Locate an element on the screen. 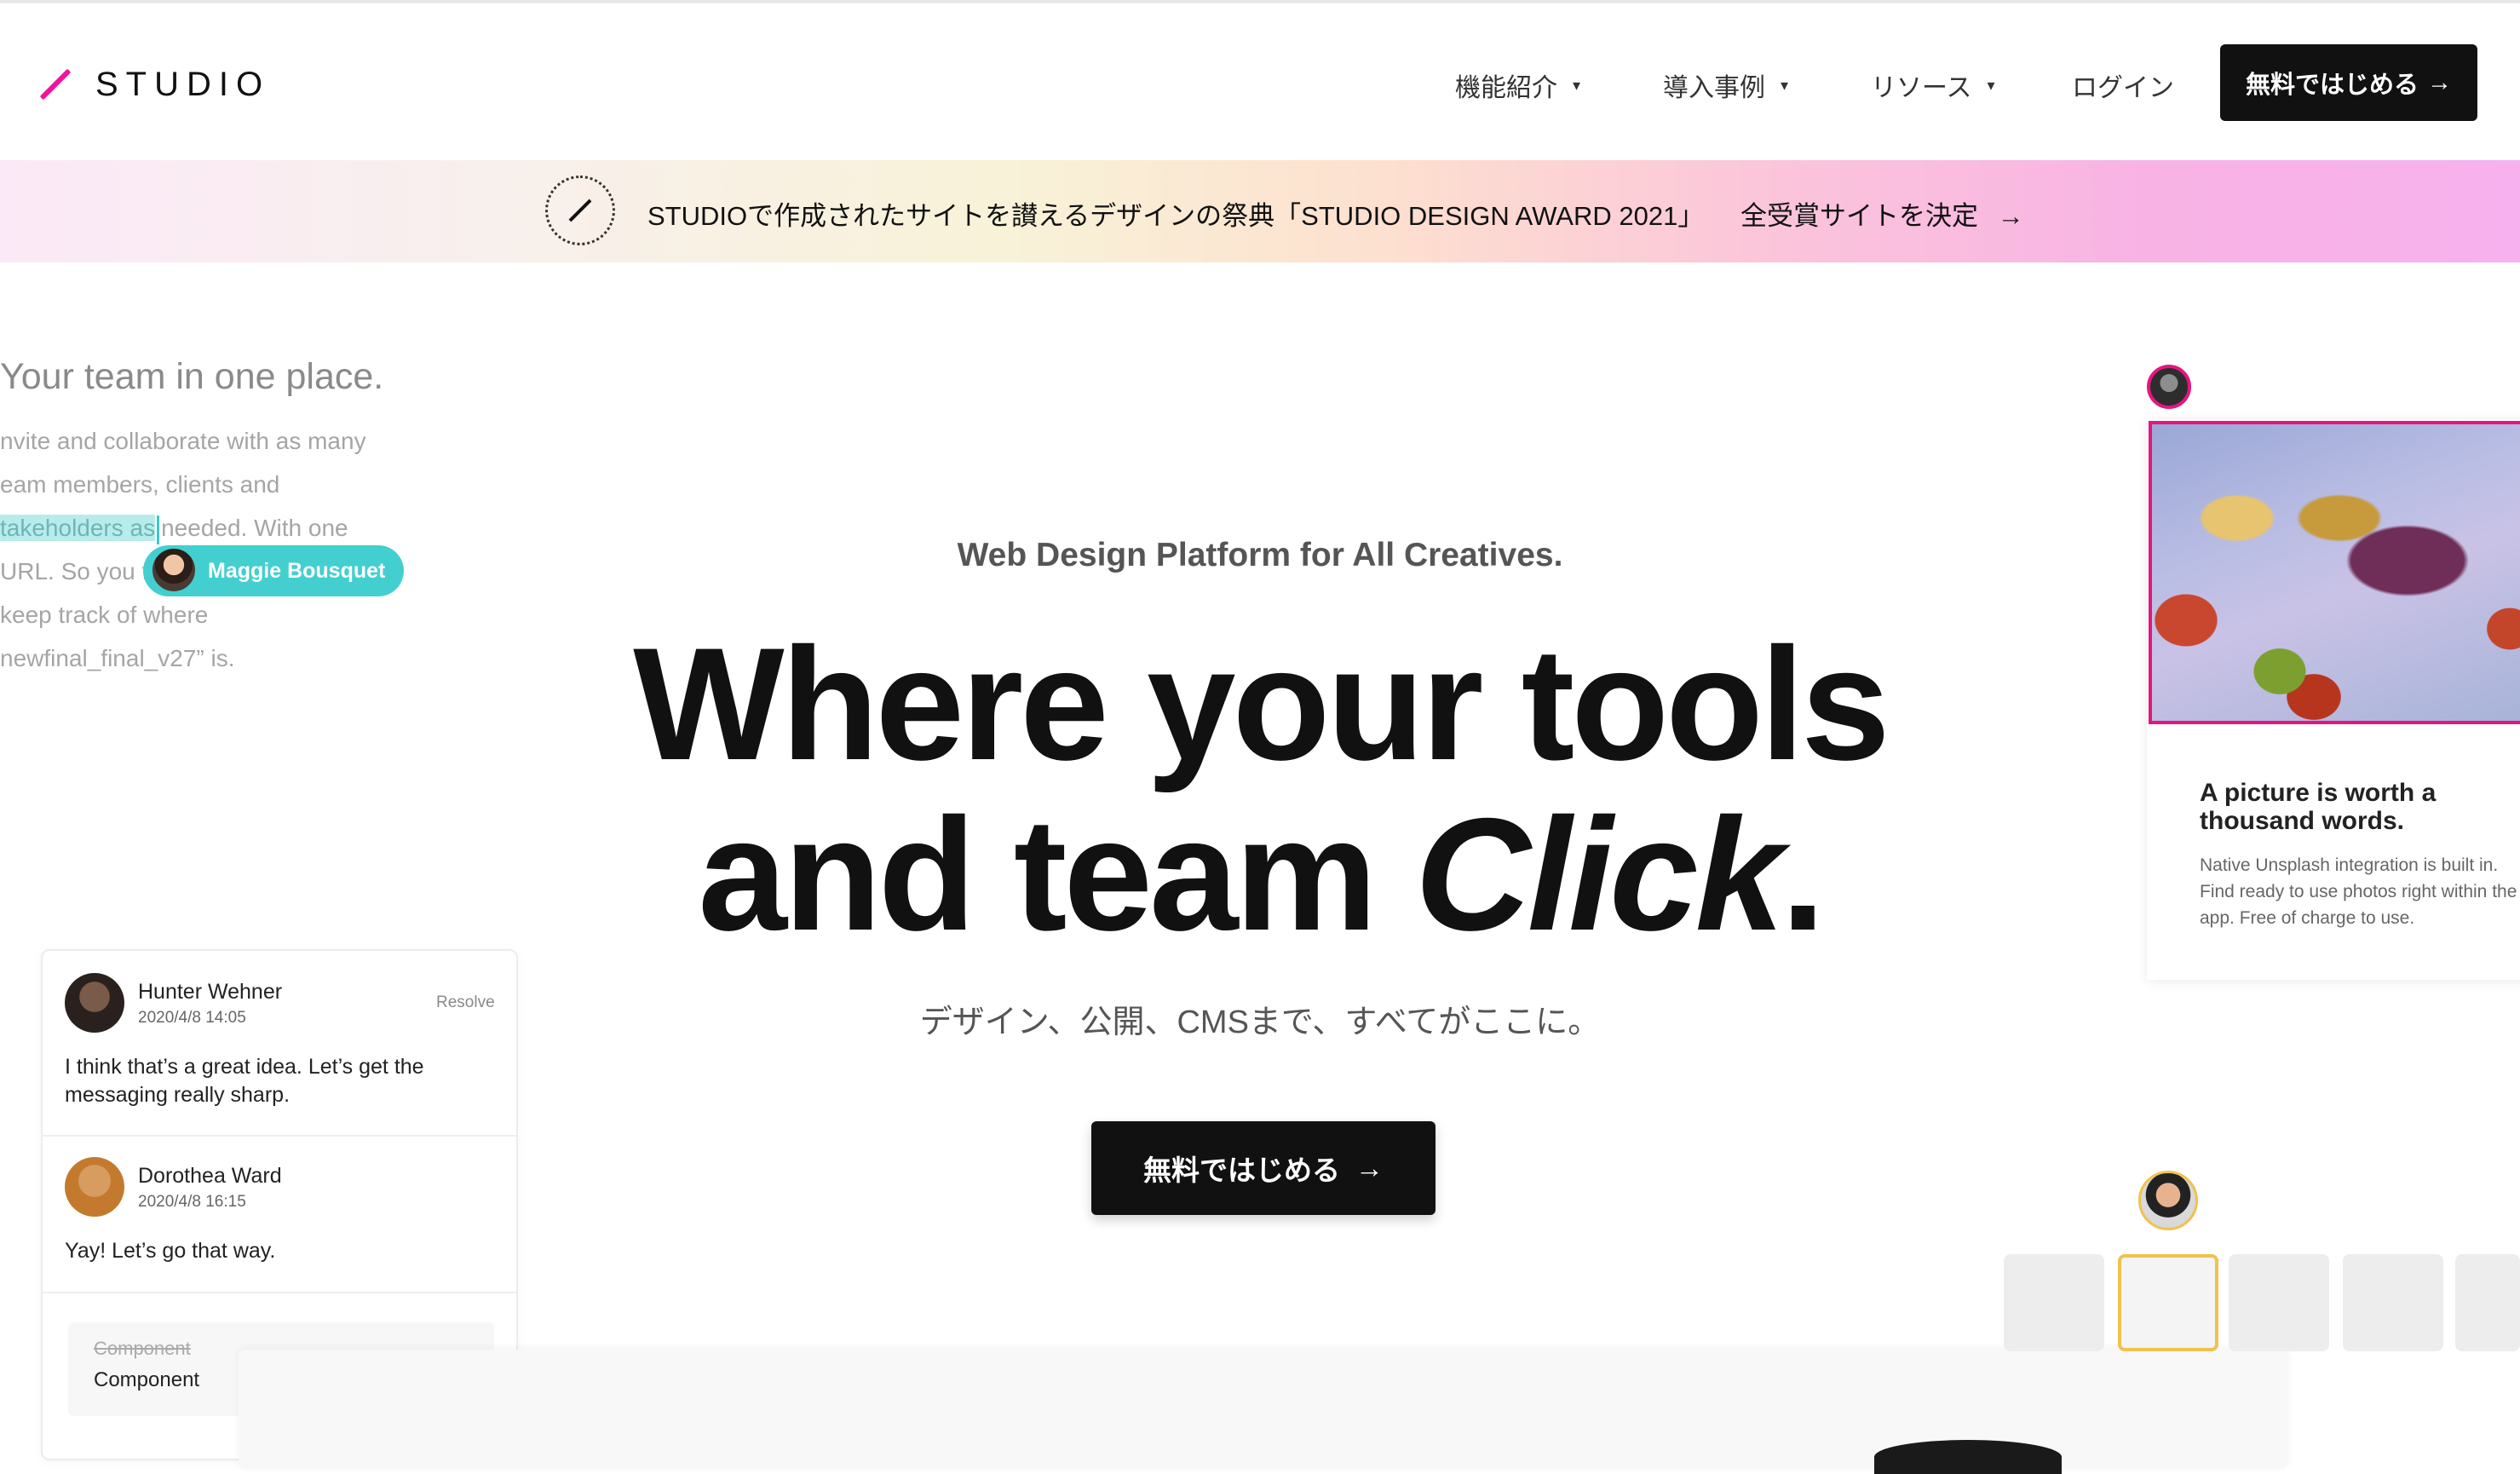 The height and width of the screenshot is (1474, 2520). nav-item-login: ログイン is located at coordinates (2123, 85).